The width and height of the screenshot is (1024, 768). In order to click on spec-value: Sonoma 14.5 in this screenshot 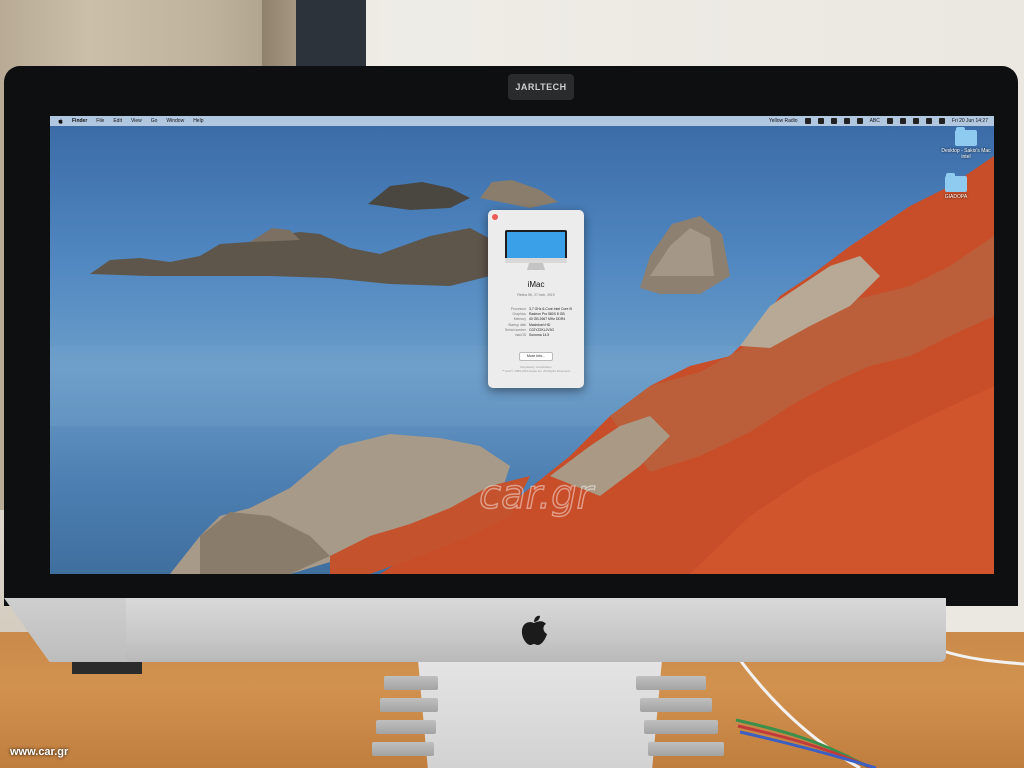, I will do `click(539, 334)`.